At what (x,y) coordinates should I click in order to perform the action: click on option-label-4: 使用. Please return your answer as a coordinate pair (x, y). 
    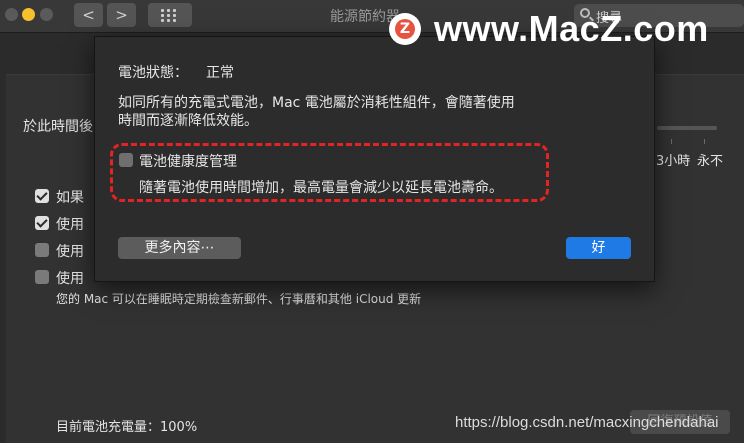
    Looking at the image, I should click on (70, 279).